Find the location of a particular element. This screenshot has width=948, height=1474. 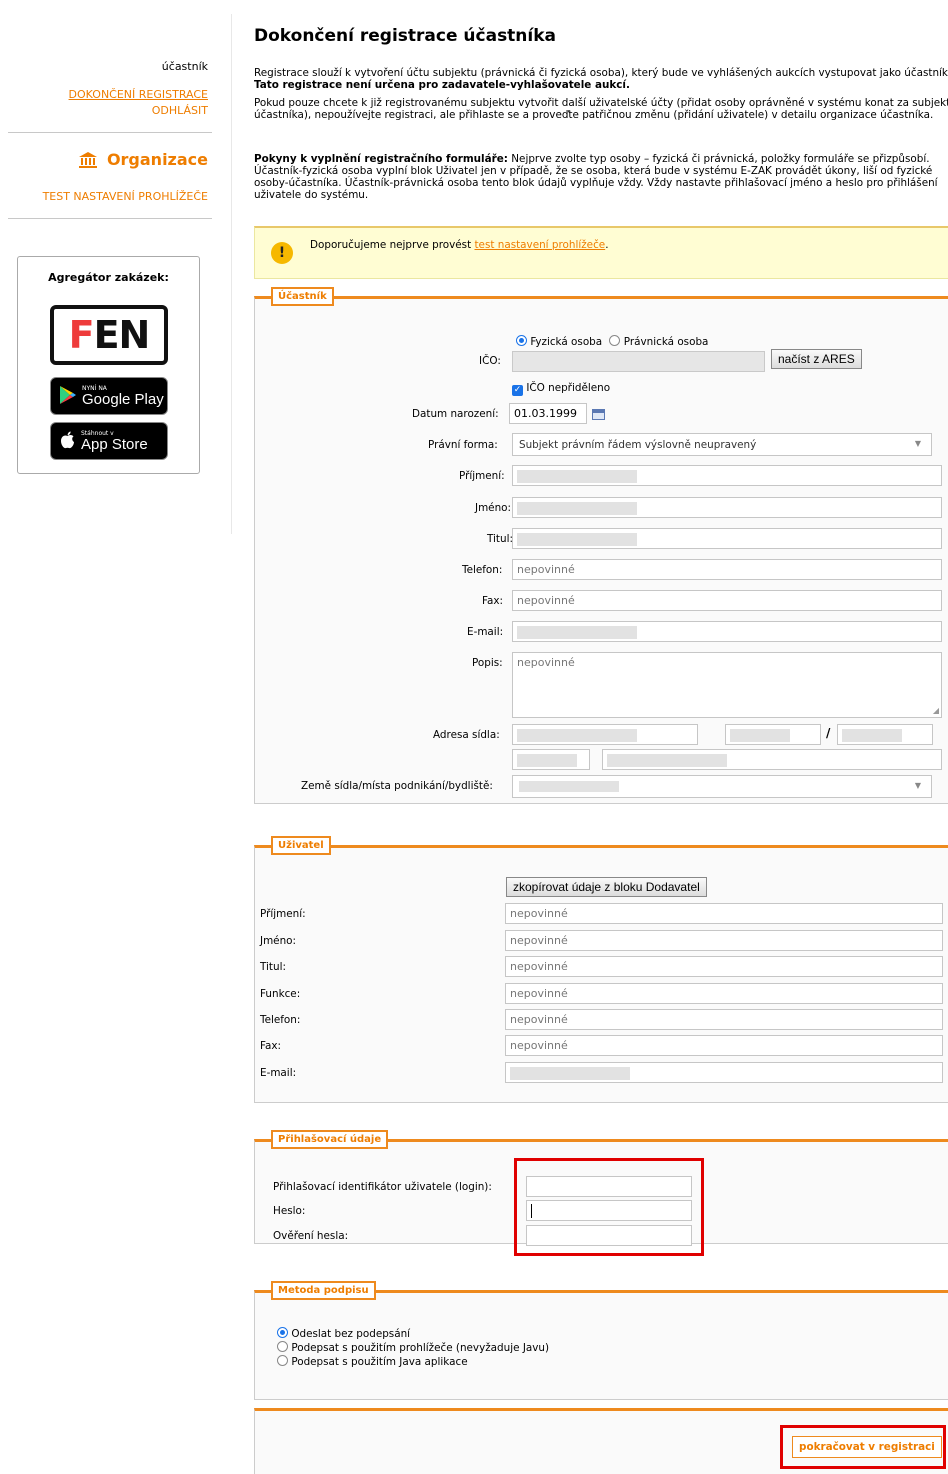

birth-date-label: Datum narození: is located at coordinates (455, 414).